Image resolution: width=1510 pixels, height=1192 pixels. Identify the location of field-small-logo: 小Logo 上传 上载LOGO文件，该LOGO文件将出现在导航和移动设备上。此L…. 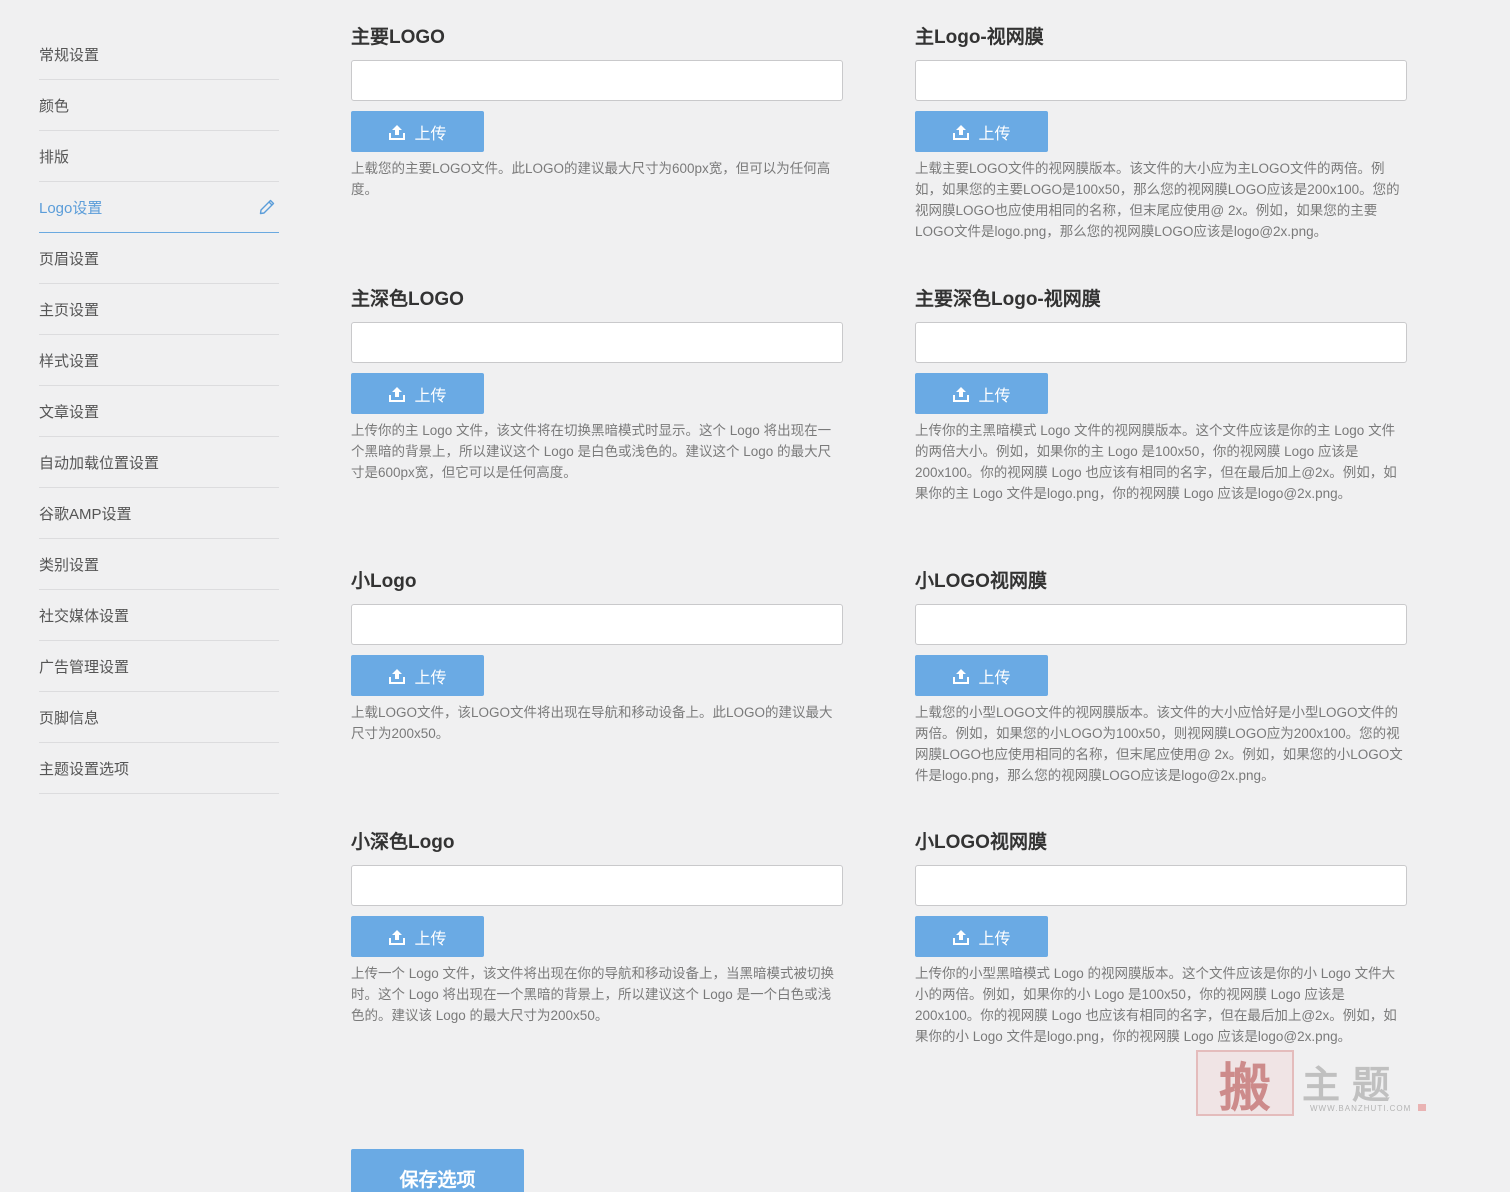
(597, 657).